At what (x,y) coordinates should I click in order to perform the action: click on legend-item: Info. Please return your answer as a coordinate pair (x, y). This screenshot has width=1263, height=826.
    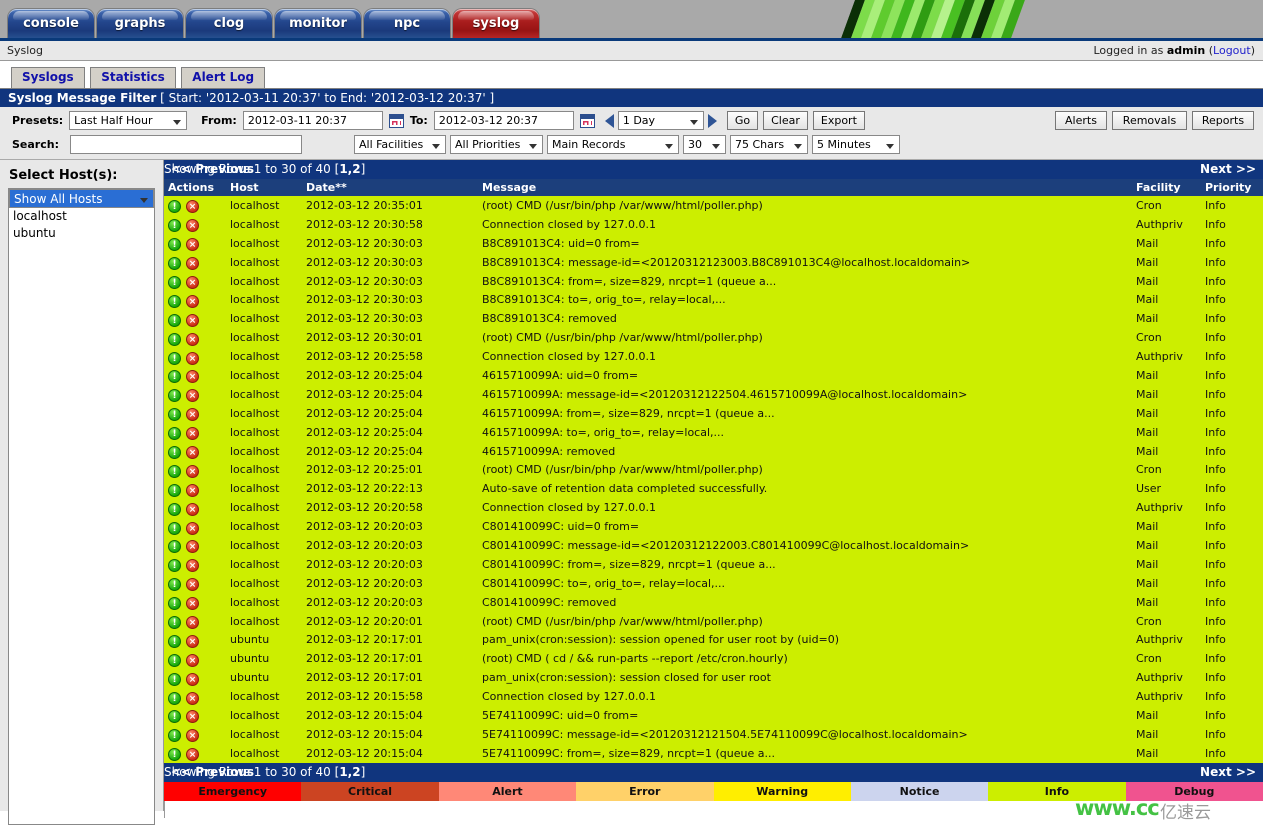
    Looking at the image, I should click on (1057, 791).